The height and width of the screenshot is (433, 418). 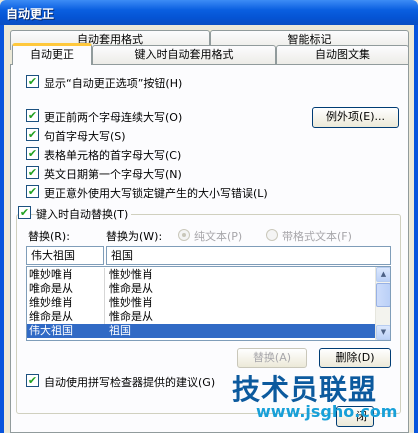 I want to click on caps-lock-label: 更正意外使用大写锁定键产生的大小写错误(L), so click(x=156, y=193).